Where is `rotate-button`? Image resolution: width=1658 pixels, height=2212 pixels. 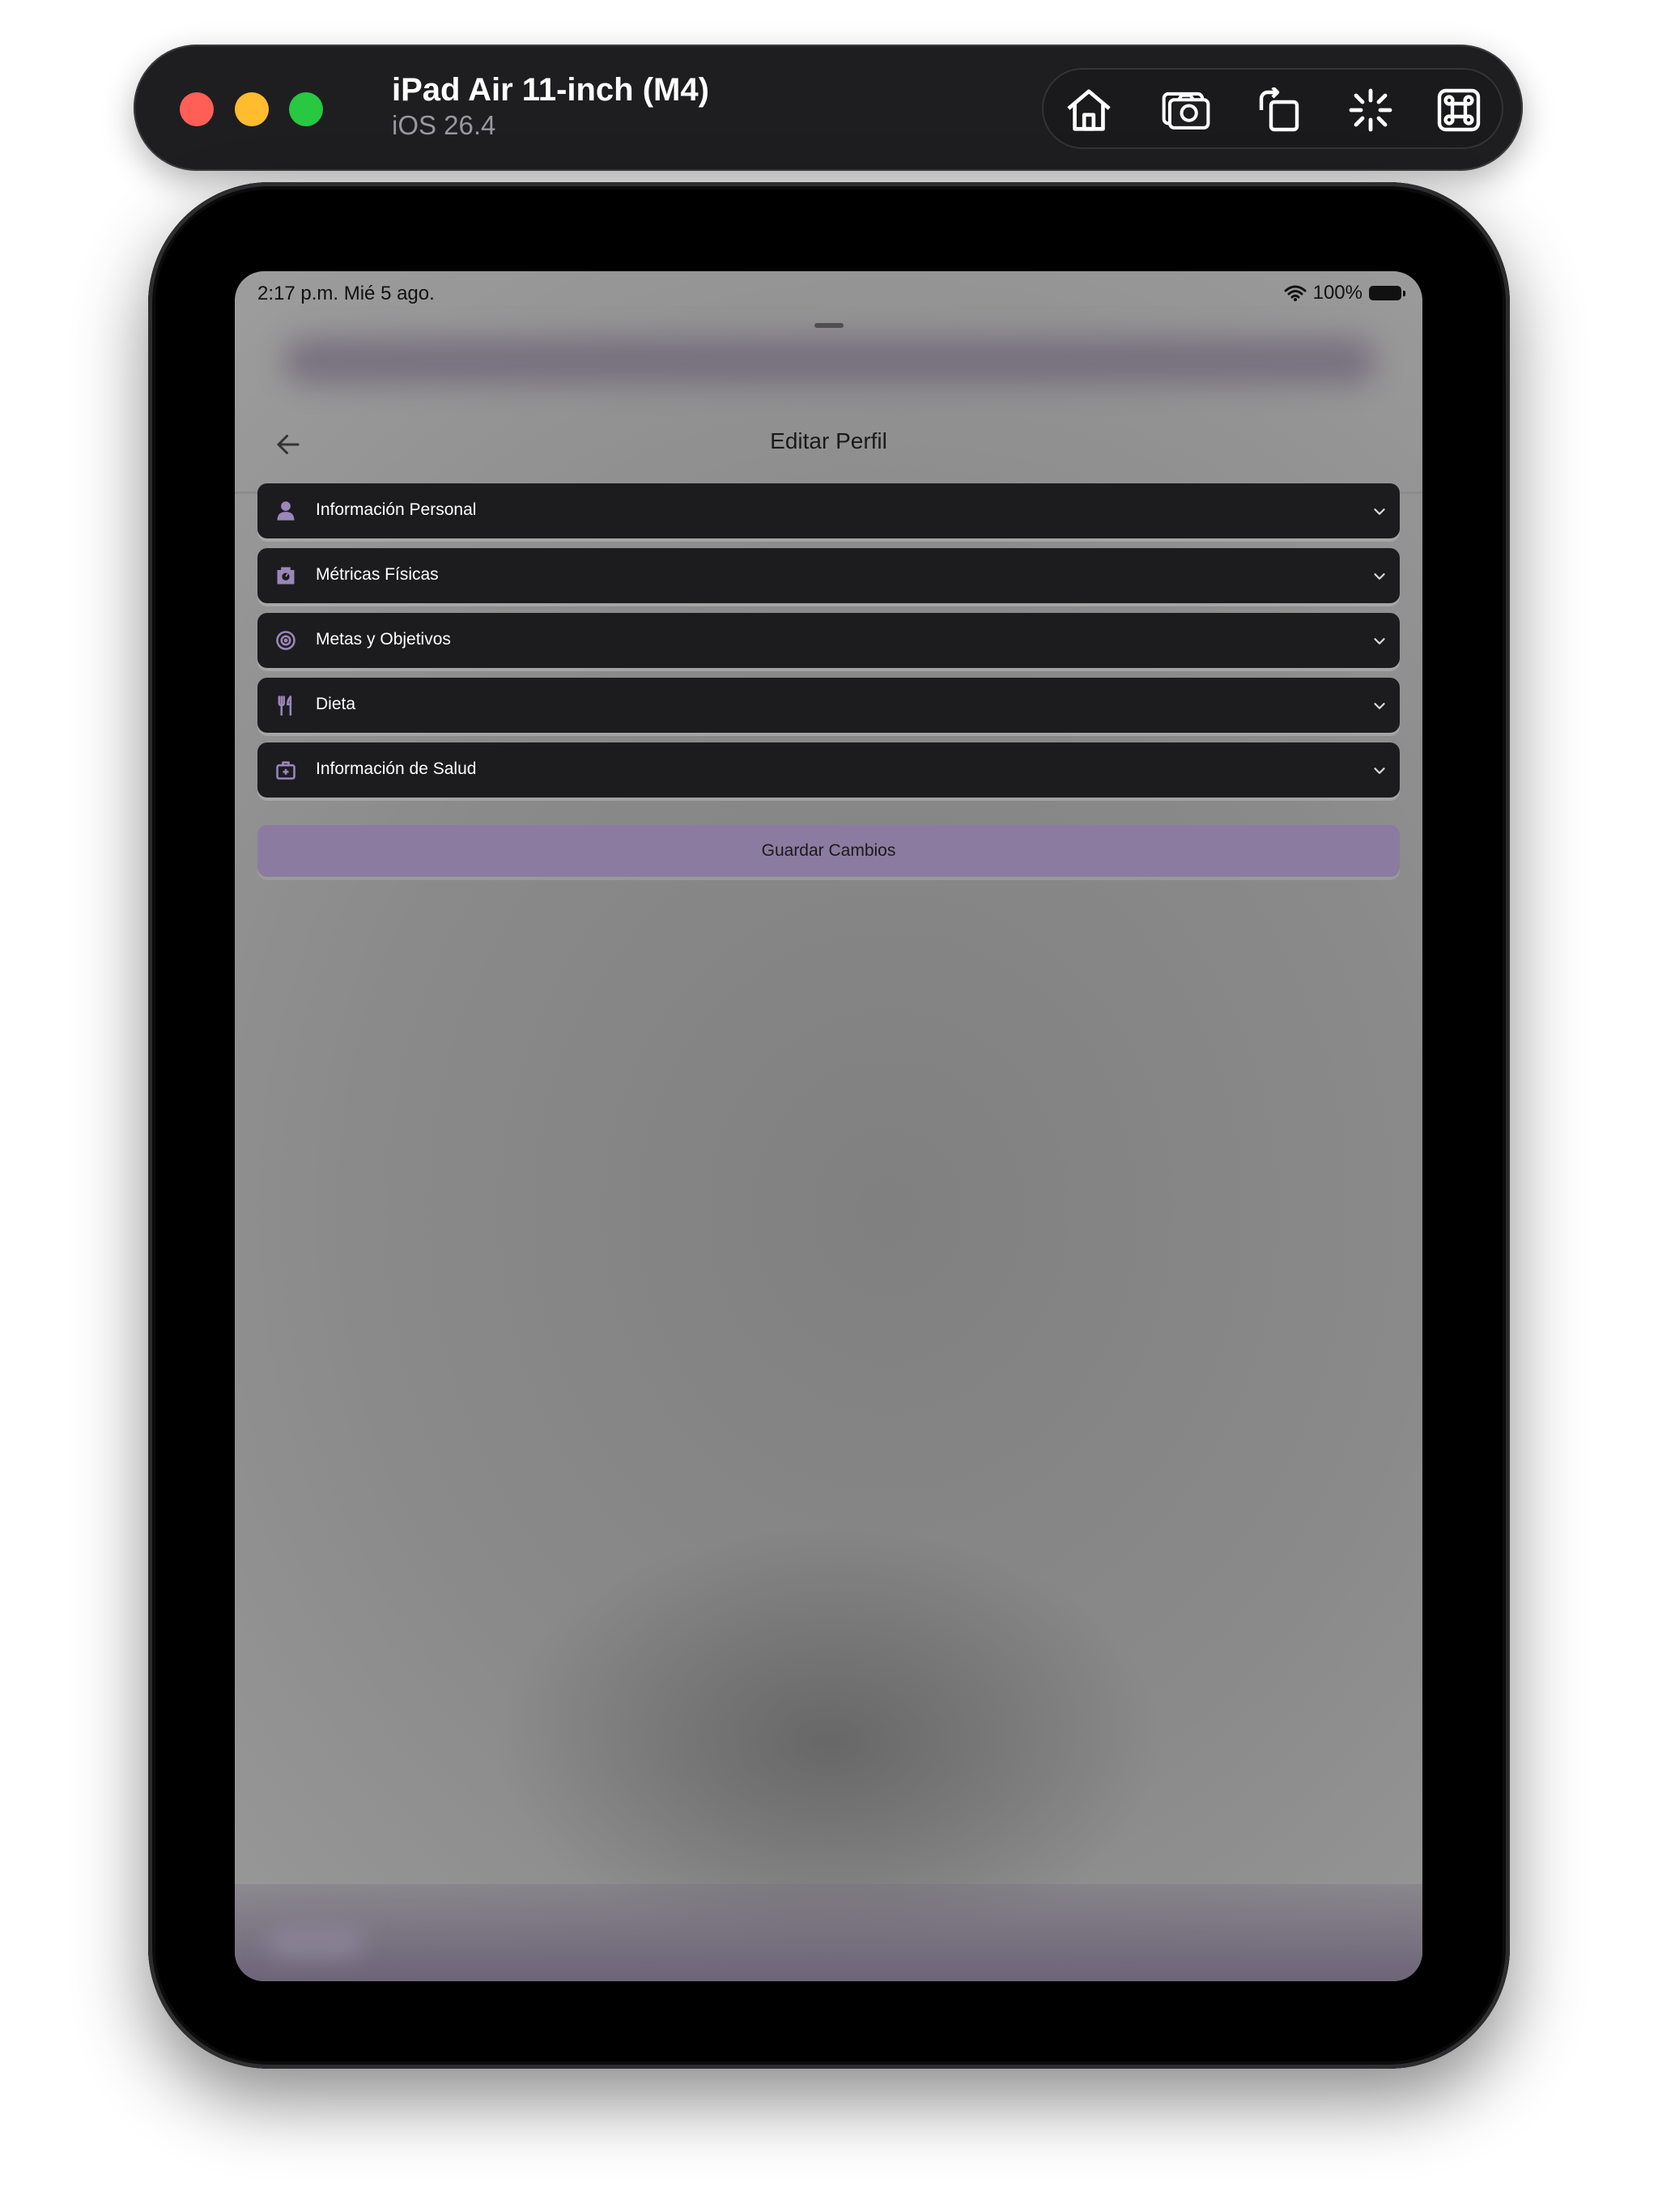 rotate-button is located at coordinates (1279, 110).